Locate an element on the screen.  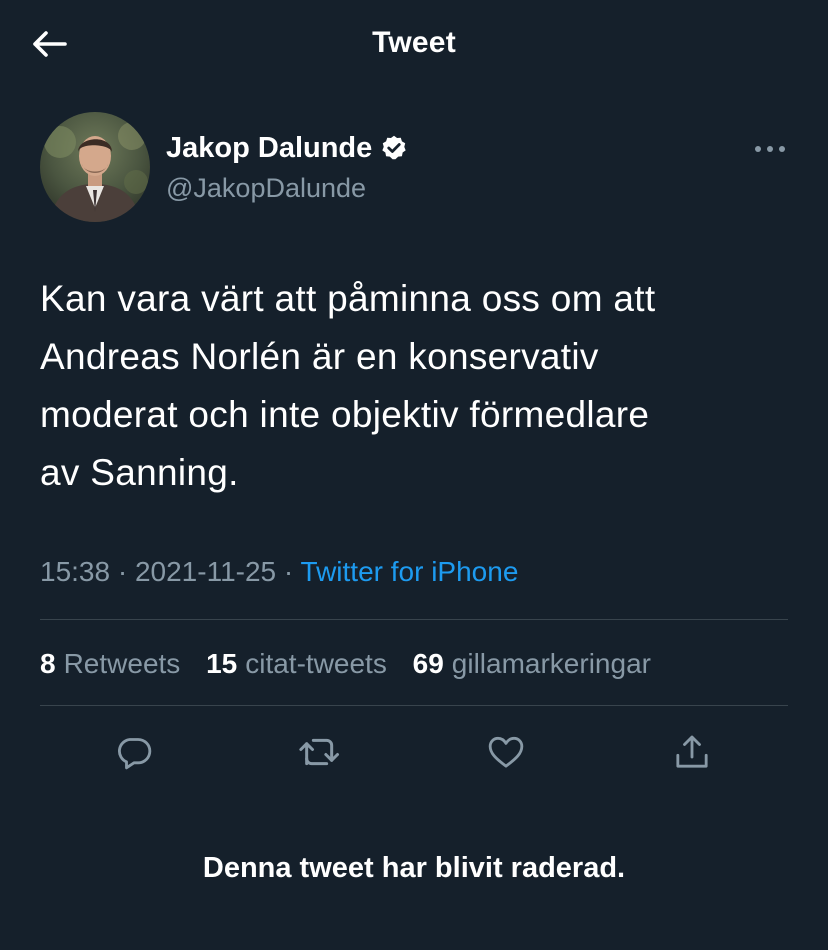
more-horizontal-icon is located at coordinates (770, 149).